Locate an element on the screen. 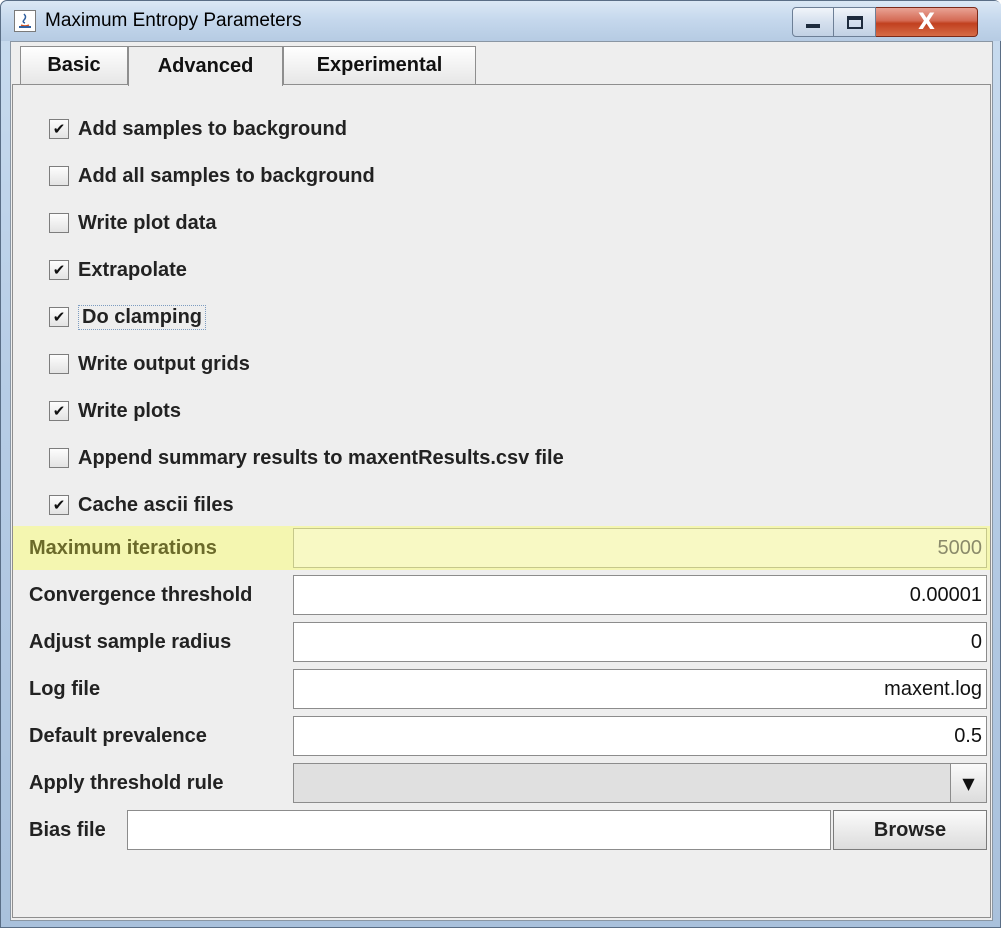 This screenshot has width=1001, height=928. prevalence-field: 0.5 is located at coordinates (640, 736).